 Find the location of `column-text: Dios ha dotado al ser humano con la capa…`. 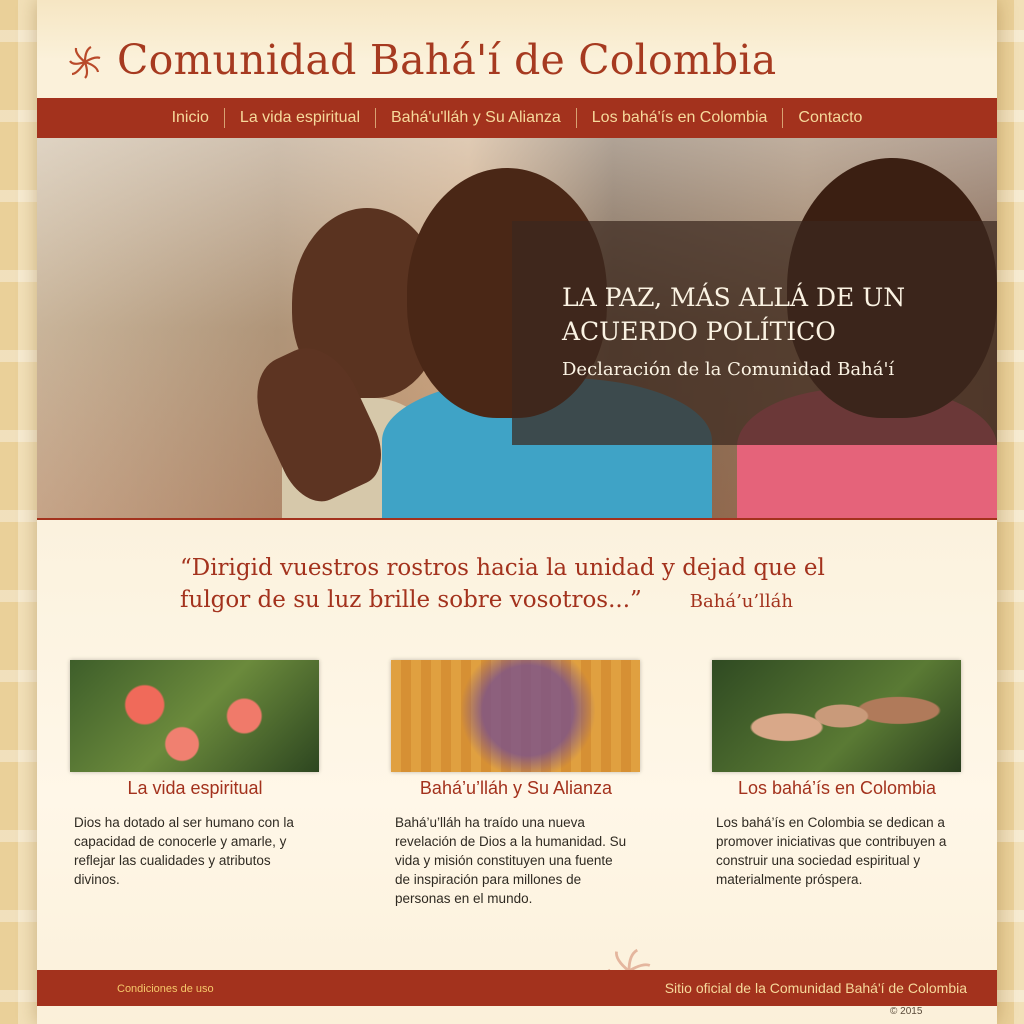

column-text: Dios ha dotado al ser humano con la capa… is located at coordinates (184, 851).